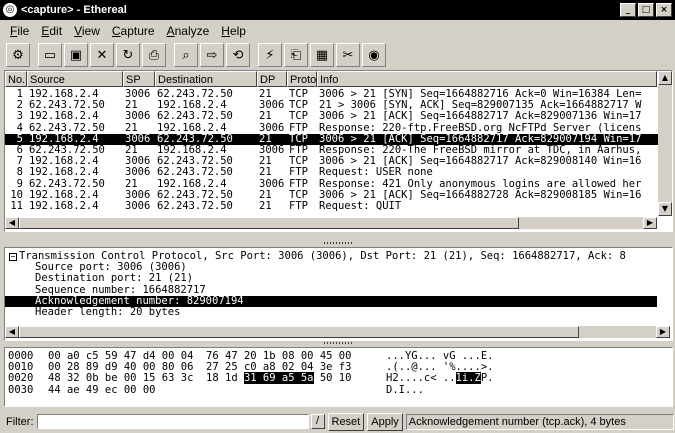 The image size is (675, 433). I want to click on go-forward-icon: ⇨, so click(212, 55).